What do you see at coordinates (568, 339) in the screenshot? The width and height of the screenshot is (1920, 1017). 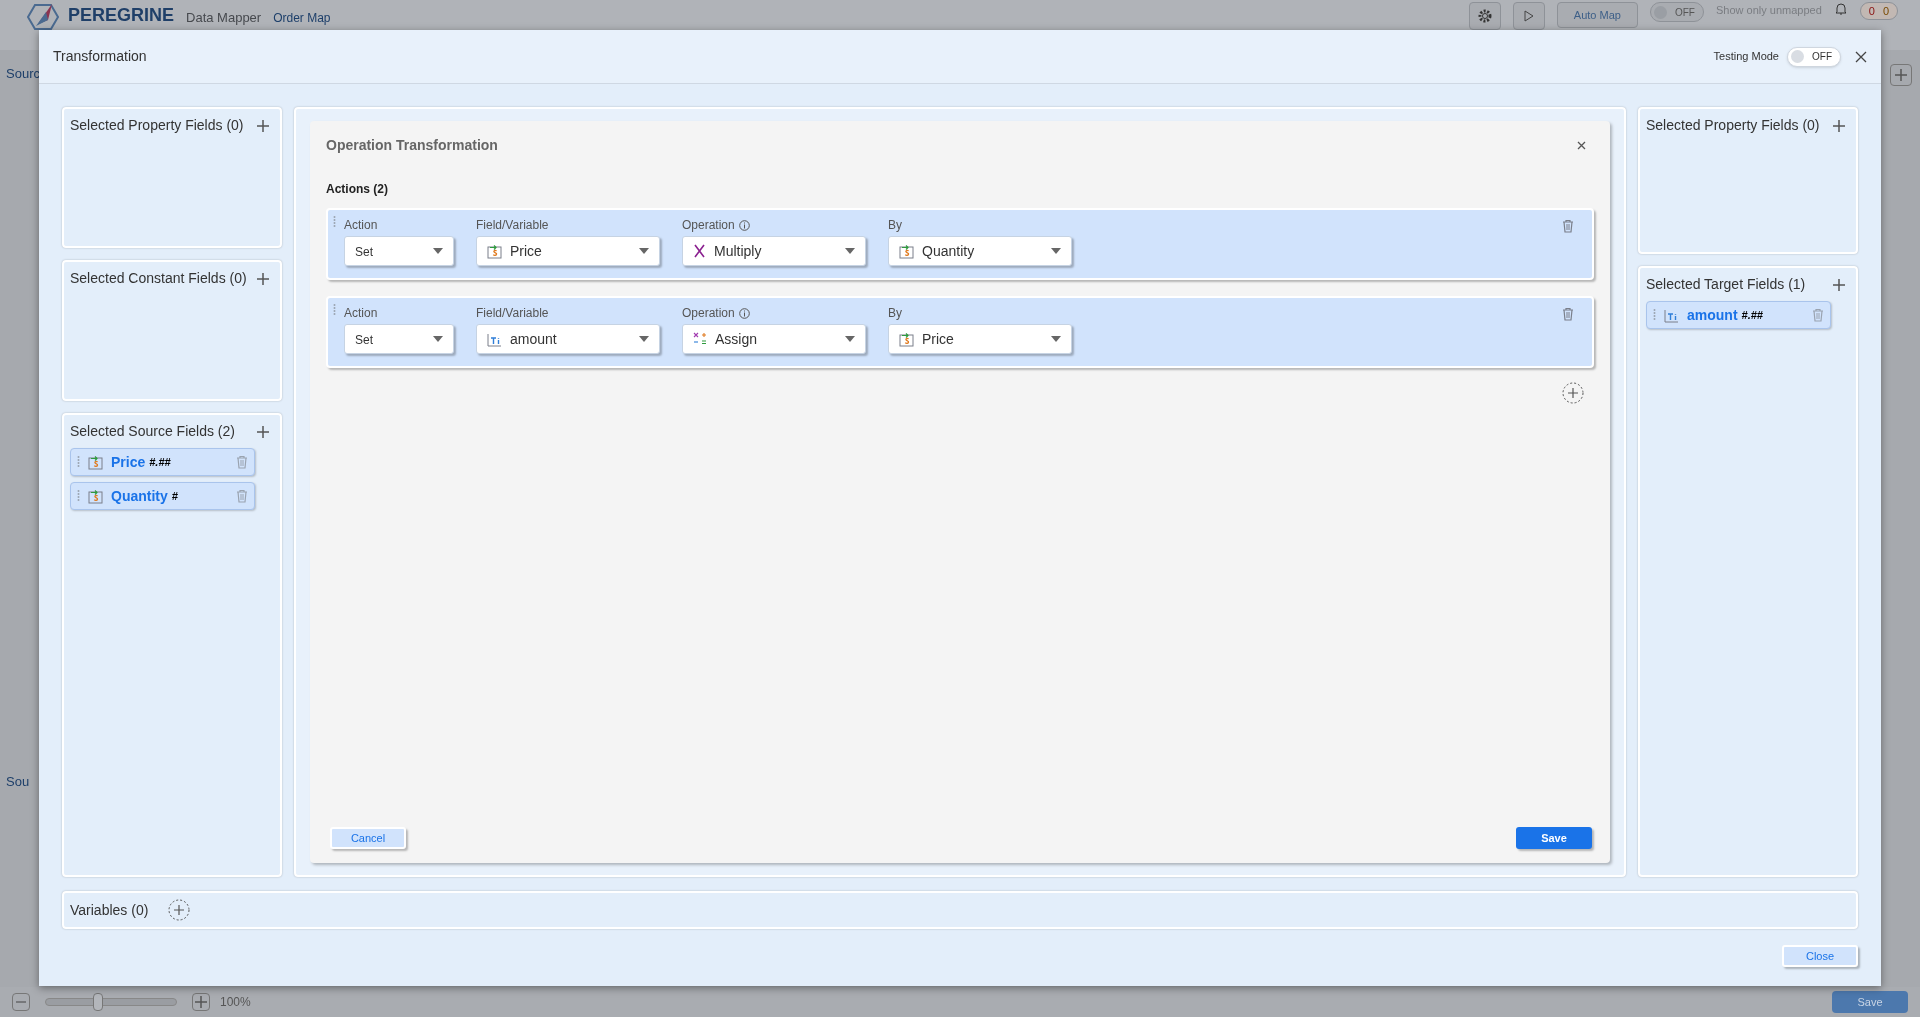 I see `dropdown: amount` at bounding box center [568, 339].